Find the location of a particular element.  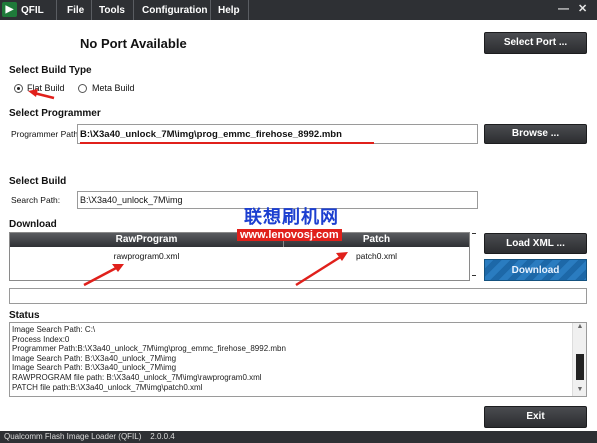

arrow-flat-build is located at coordinates (44, 95).